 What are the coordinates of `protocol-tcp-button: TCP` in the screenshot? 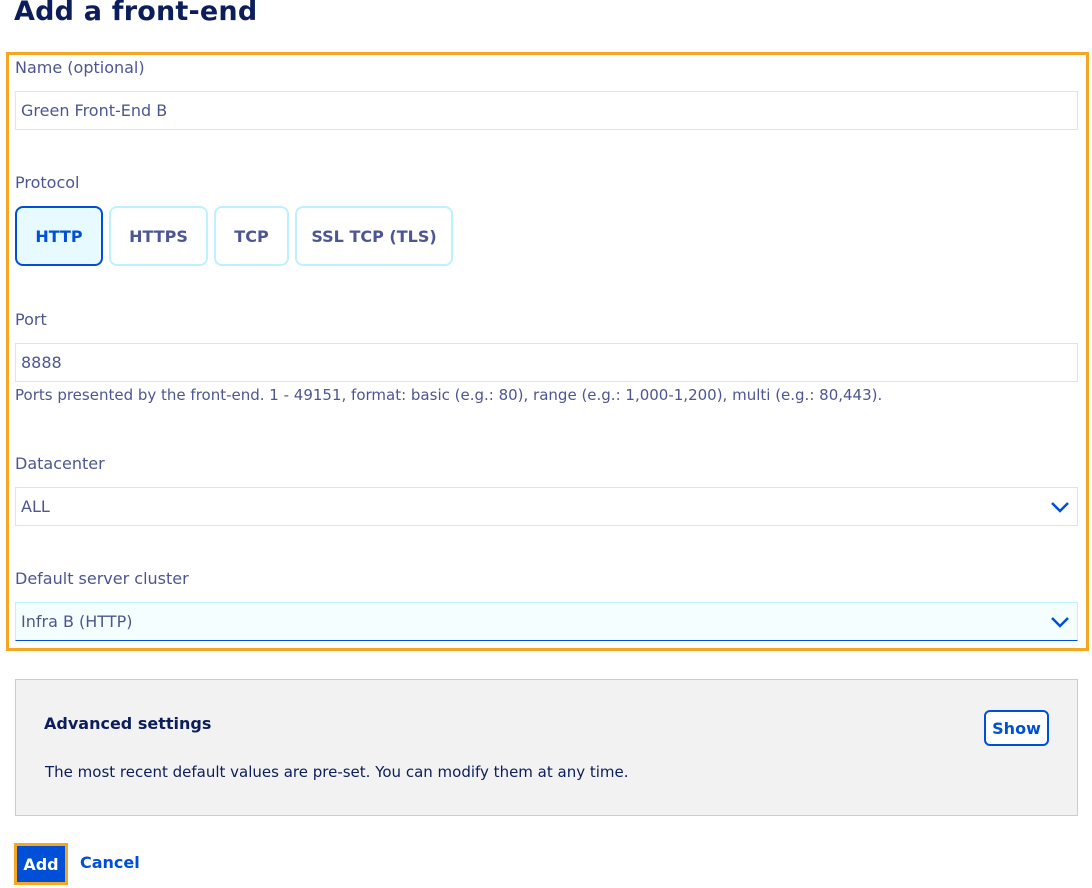 It's located at (251, 236).